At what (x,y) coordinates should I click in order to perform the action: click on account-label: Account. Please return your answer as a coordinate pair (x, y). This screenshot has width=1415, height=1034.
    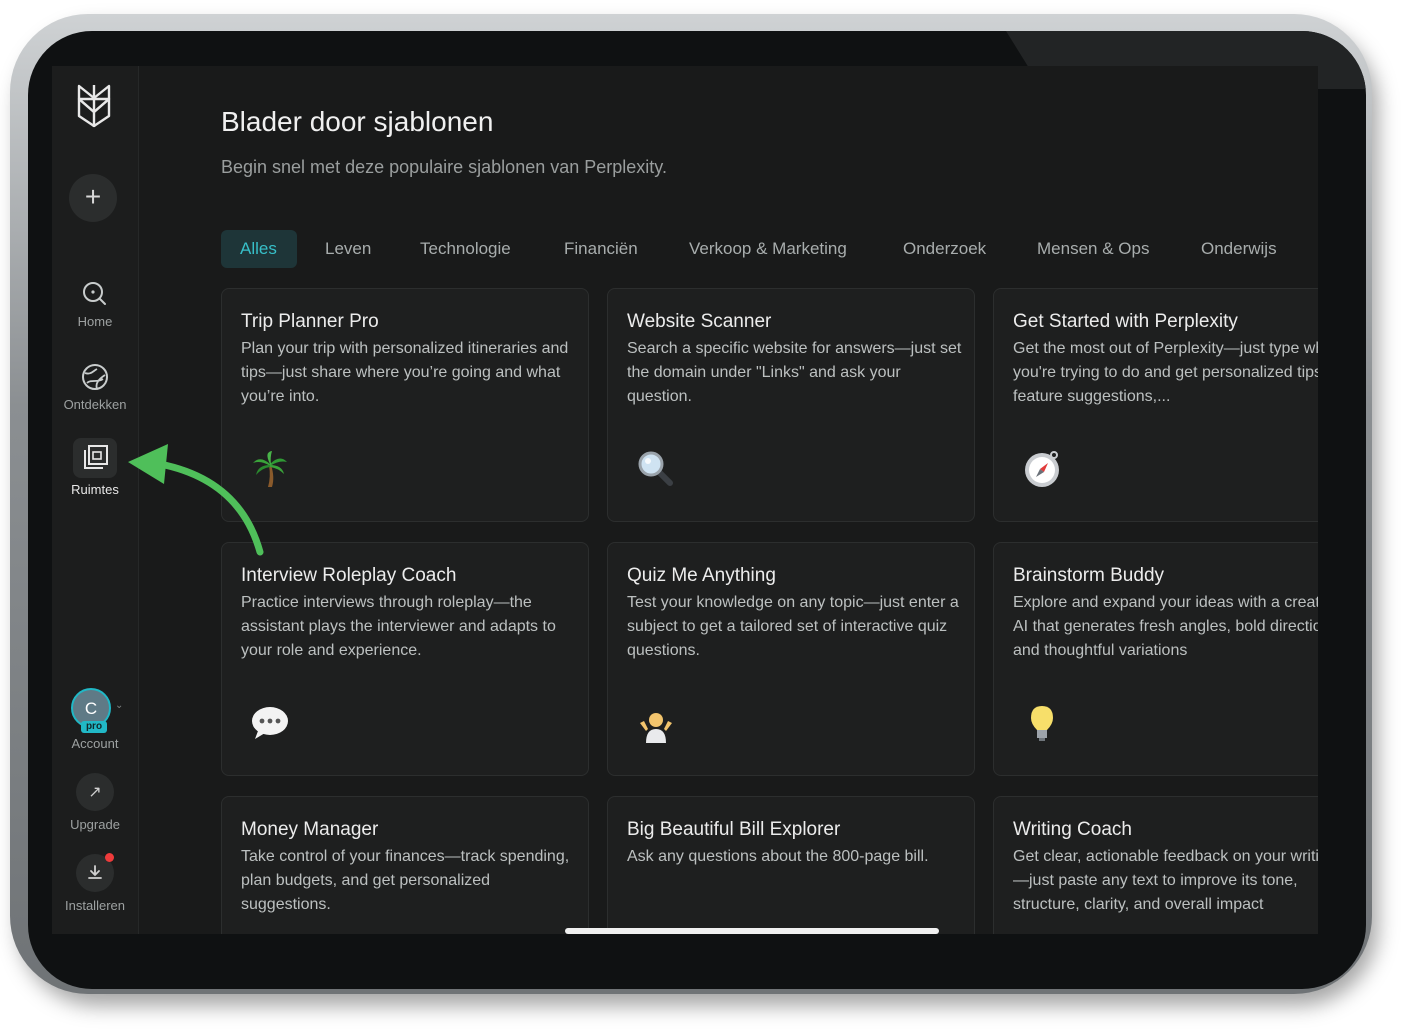
    Looking at the image, I should click on (95, 743).